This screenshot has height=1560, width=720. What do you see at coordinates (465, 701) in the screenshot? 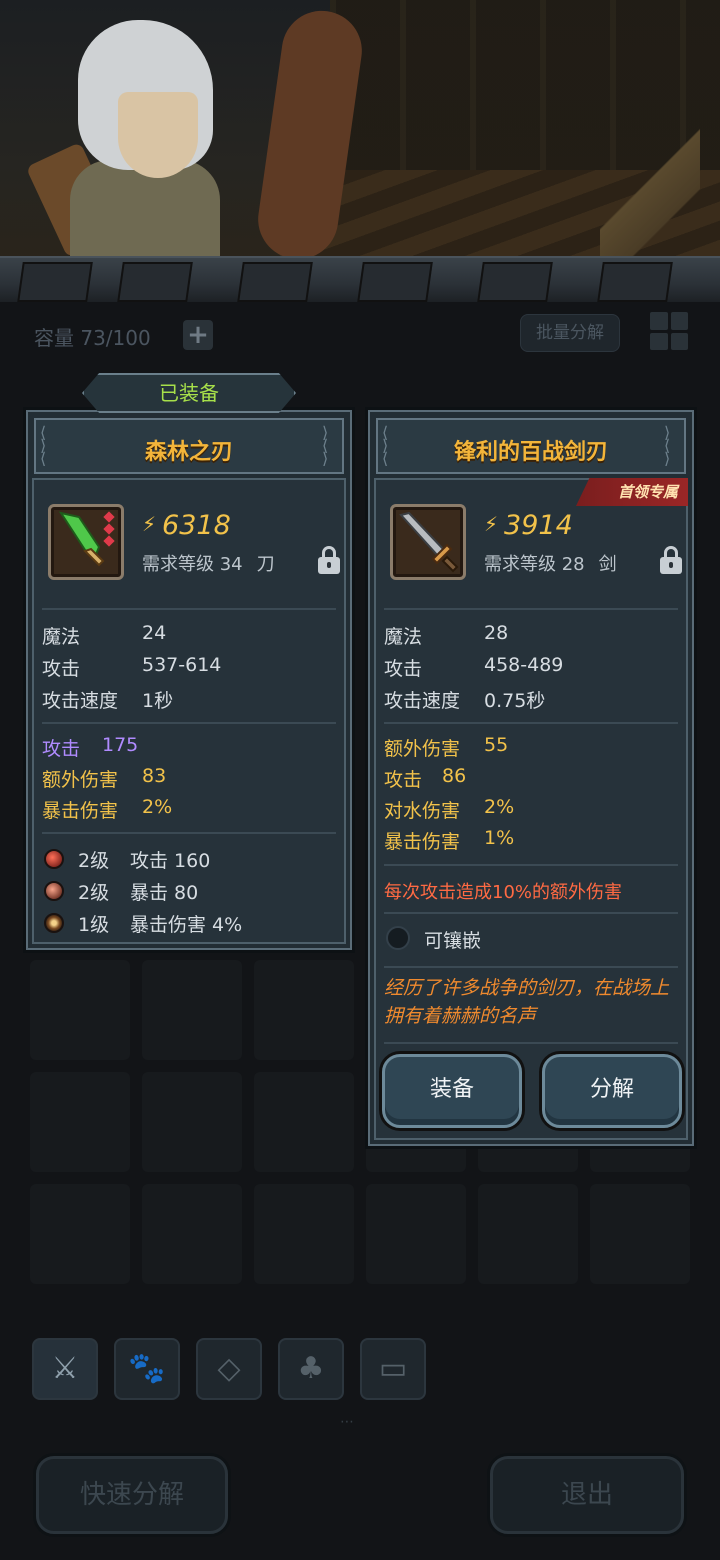
I see `stat-row: 攻击速度 0.75秒` at bounding box center [465, 701].